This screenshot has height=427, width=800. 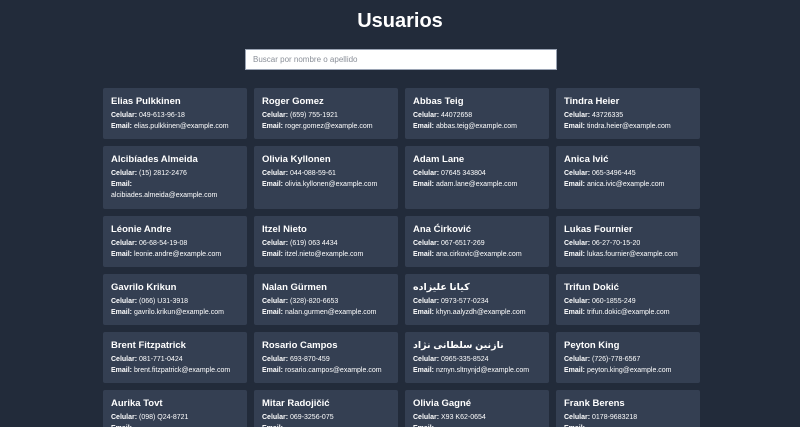 What do you see at coordinates (614, 301) in the screenshot?
I see `phone-value: 060-1855-249` at bounding box center [614, 301].